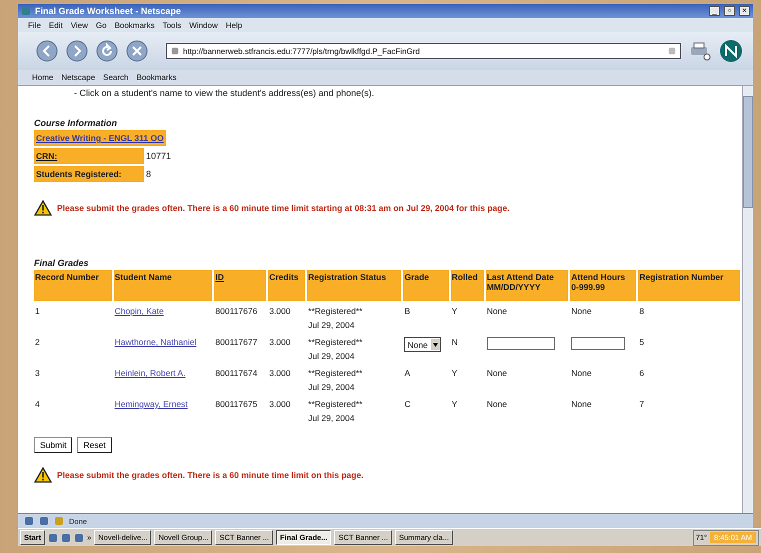 This screenshot has width=761, height=553. Describe the element at coordinates (203, 25) in the screenshot. I see `menu-item: Window` at that location.